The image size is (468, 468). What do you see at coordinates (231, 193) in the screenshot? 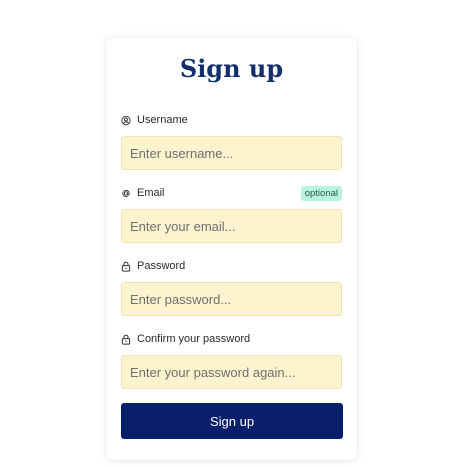
I see `email-label-row: Email optional` at bounding box center [231, 193].